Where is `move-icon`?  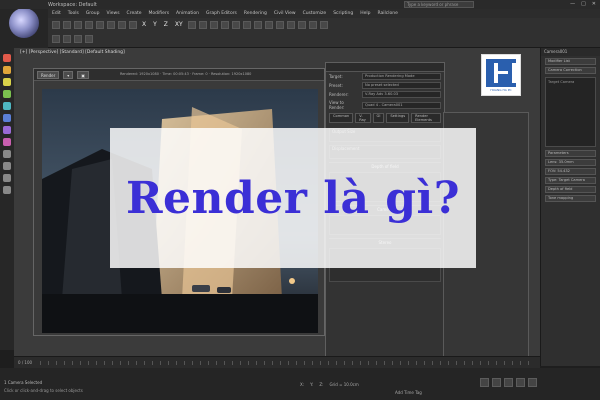
move-icon is located at coordinates (191, 25).